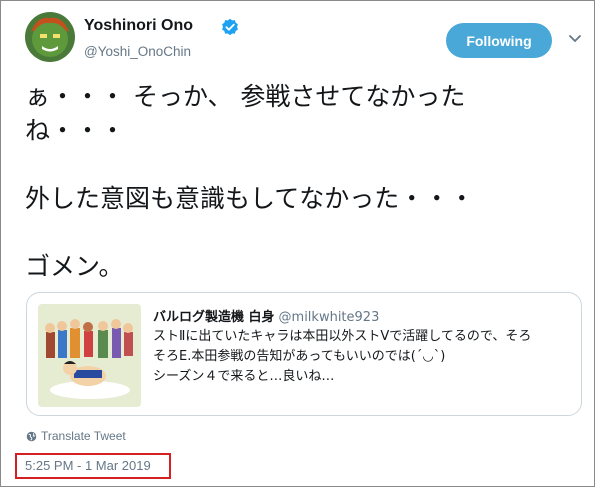 The height and width of the screenshot is (487, 595). Describe the element at coordinates (88, 465) in the screenshot. I see `tweet-timestamp: 5:25 PM - 1 Mar 2019` at that location.